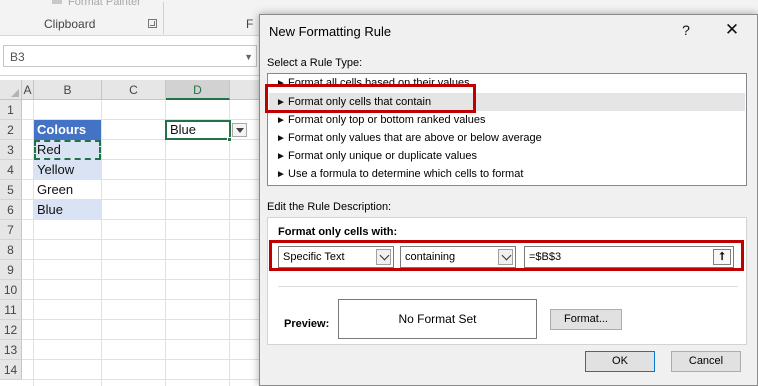 The image size is (758, 386). Describe the element at coordinates (198, 130) in the screenshot. I see `cell-d2: Blue` at that location.